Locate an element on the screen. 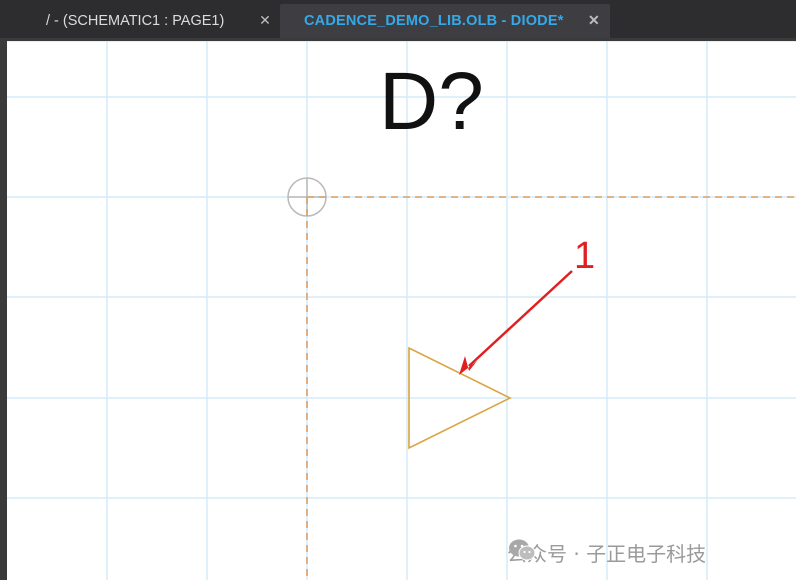 This screenshot has height=580, width=796. tab-cadence-demo-lib-diode: CADENCE_DEMO_LIB.OLB - DIODE* ✕ is located at coordinates (445, 21).